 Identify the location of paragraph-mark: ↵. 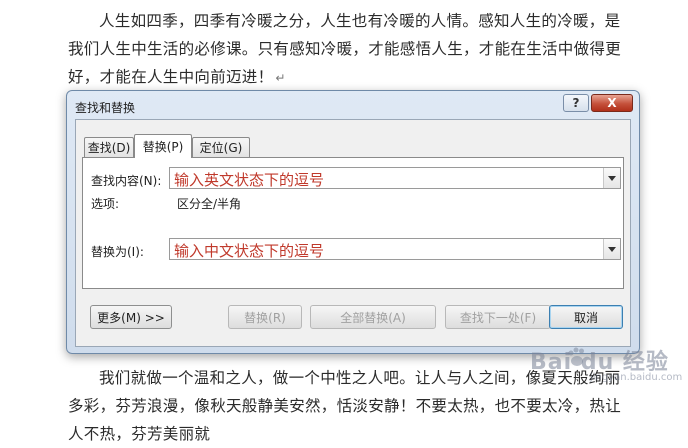
(280, 78).